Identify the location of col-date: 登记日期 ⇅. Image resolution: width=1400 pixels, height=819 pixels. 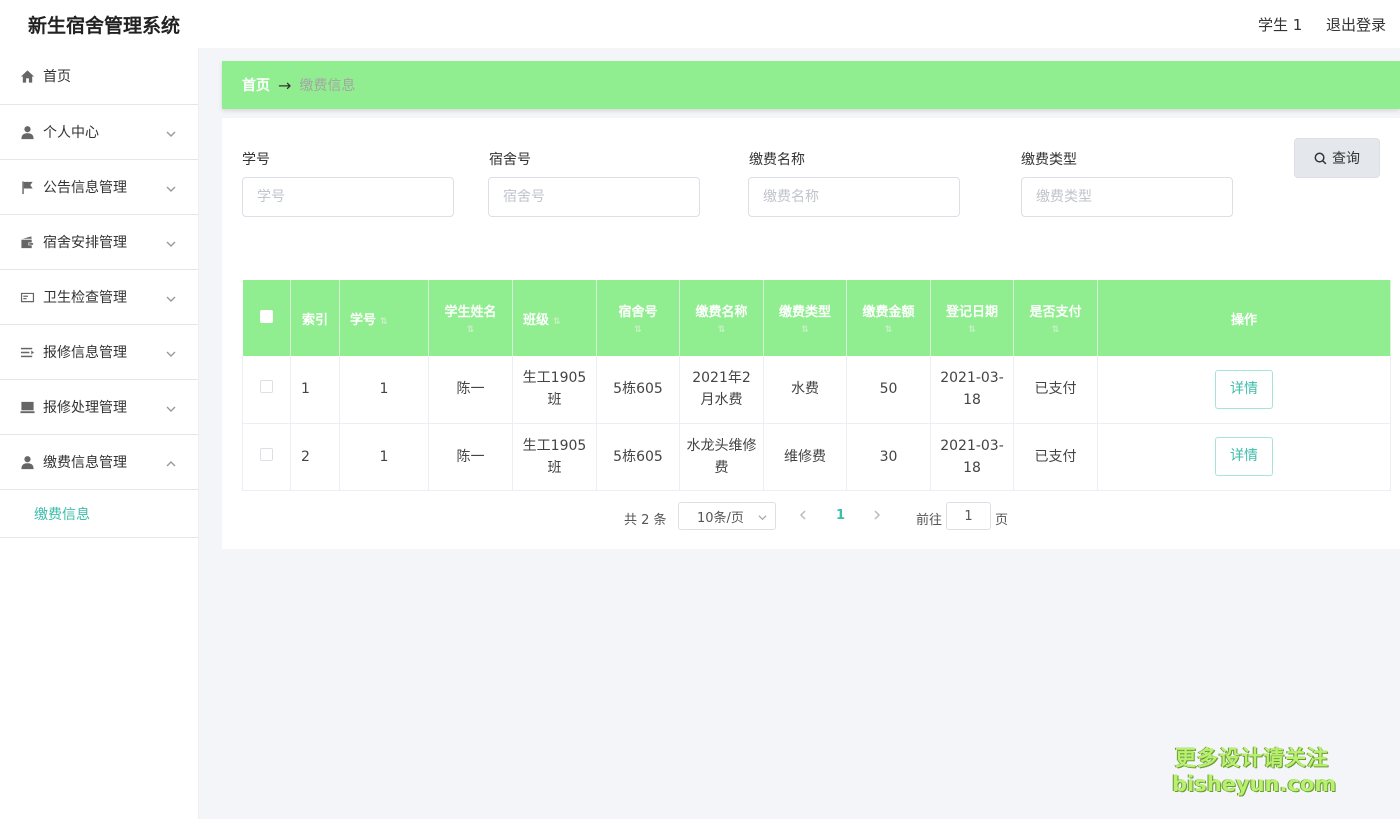
(972, 318).